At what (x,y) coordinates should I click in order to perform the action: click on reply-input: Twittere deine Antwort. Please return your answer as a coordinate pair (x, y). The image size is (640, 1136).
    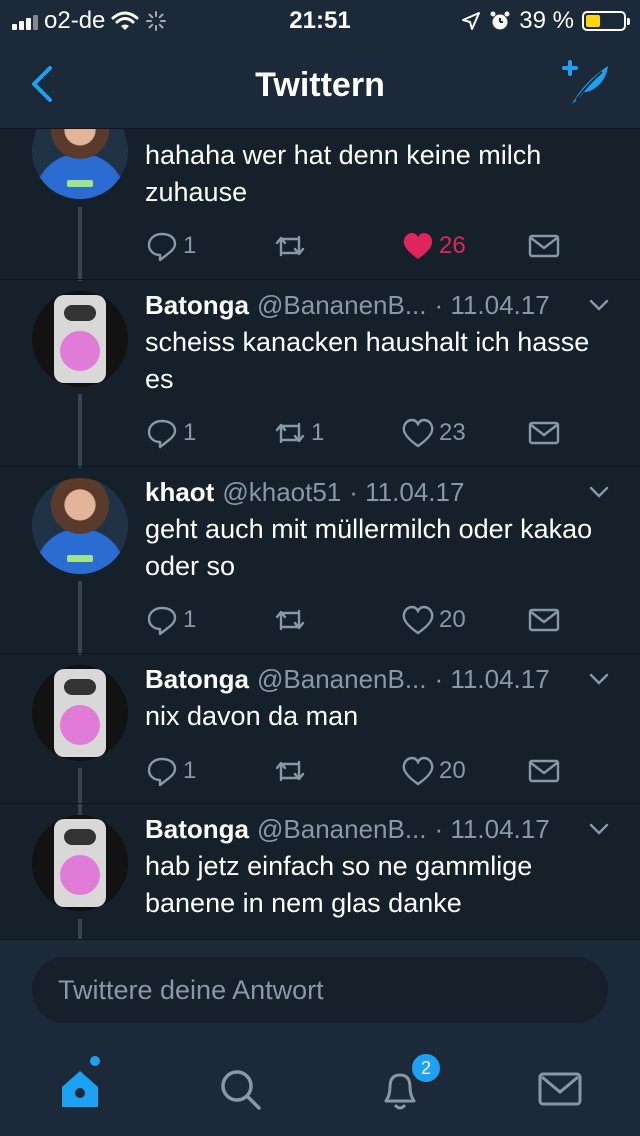
    Looking at the image, I should click on (320, 990).